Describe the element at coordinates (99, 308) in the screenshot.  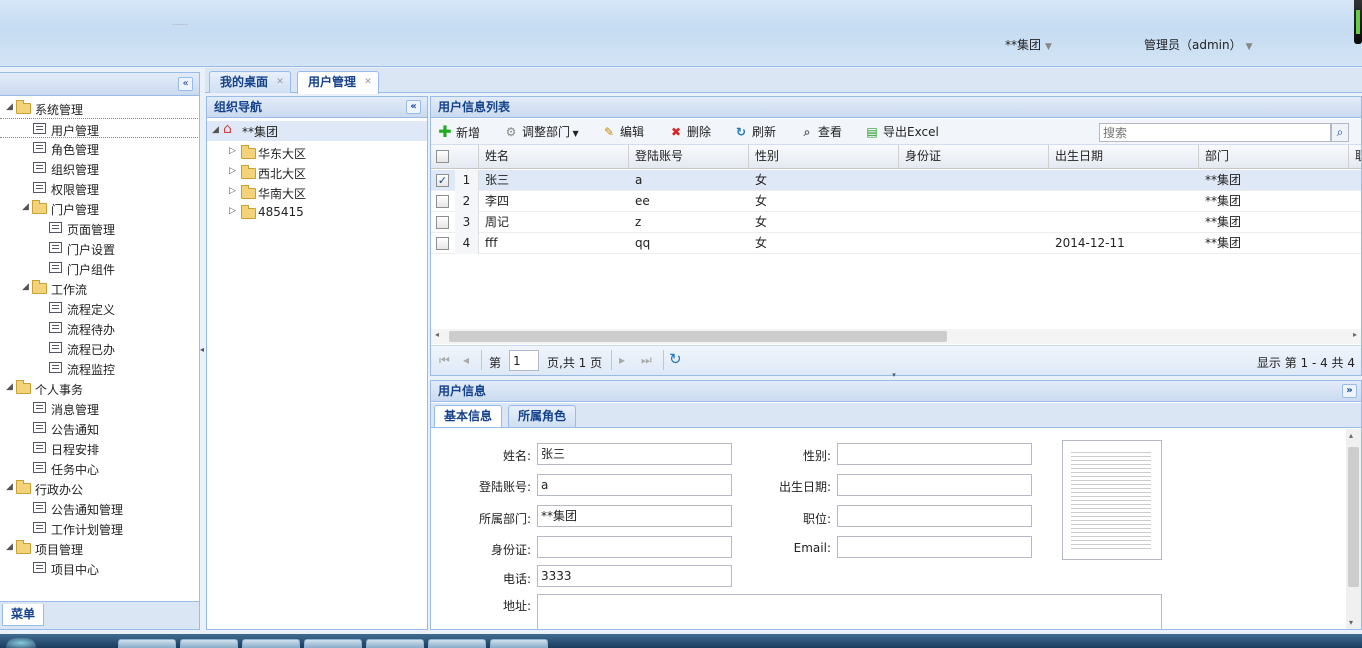
I see `sidebar-item: 流程定义` at that location.